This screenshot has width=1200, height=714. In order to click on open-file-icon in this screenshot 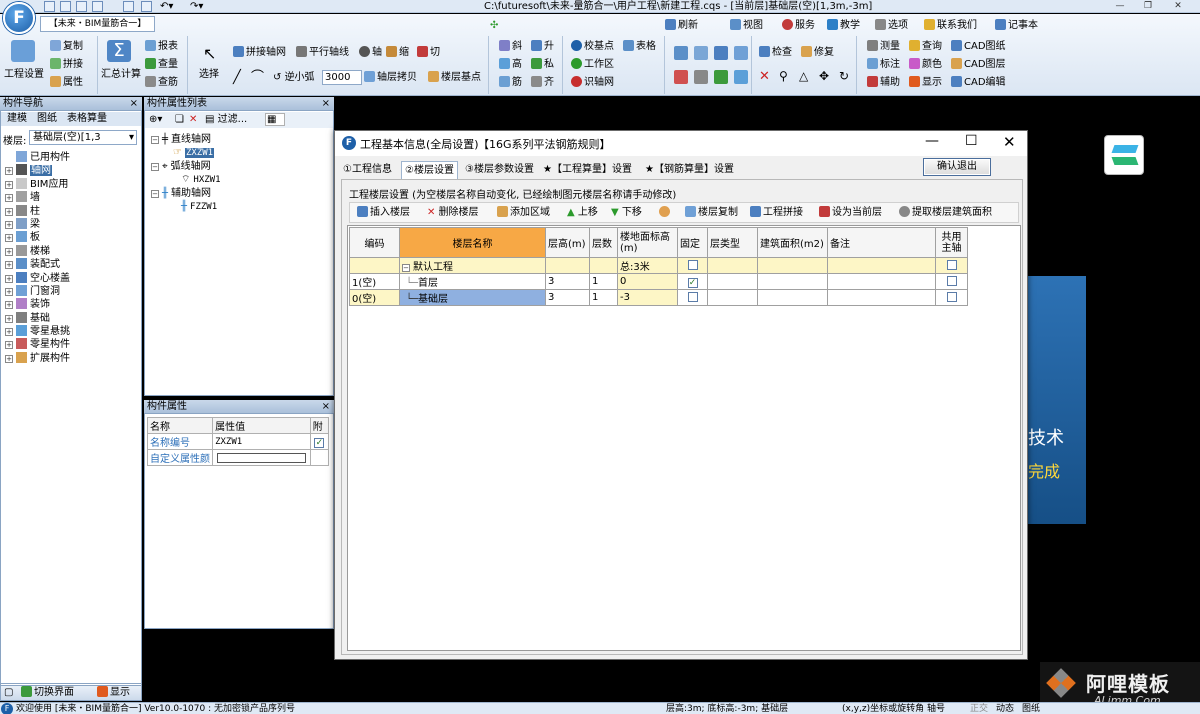, I will do `click(65, 6)`.